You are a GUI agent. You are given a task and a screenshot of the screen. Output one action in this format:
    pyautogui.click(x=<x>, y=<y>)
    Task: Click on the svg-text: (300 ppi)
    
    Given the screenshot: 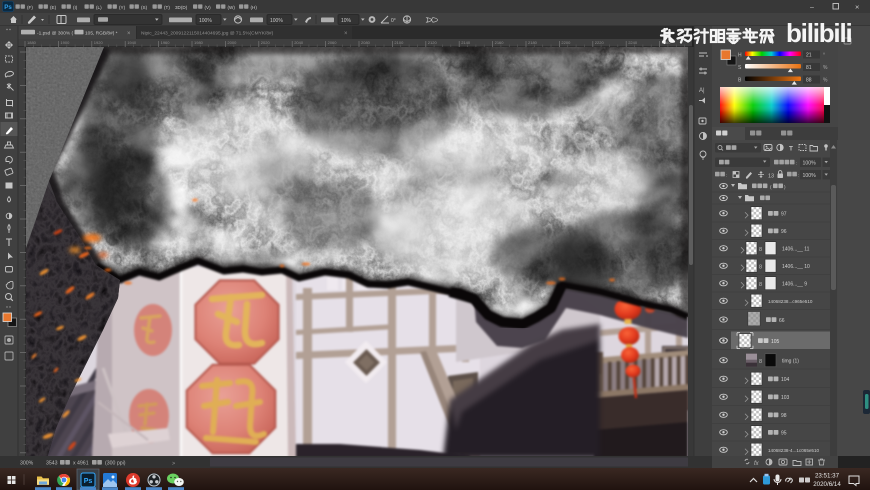 What is the action you would take?
    pyautogui.click(x=115, y=464)
    